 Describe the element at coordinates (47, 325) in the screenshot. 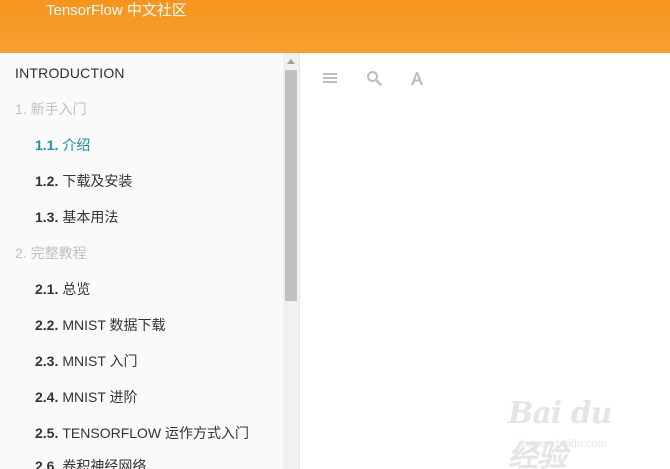

I see `item-number: 2.2.` at that location.